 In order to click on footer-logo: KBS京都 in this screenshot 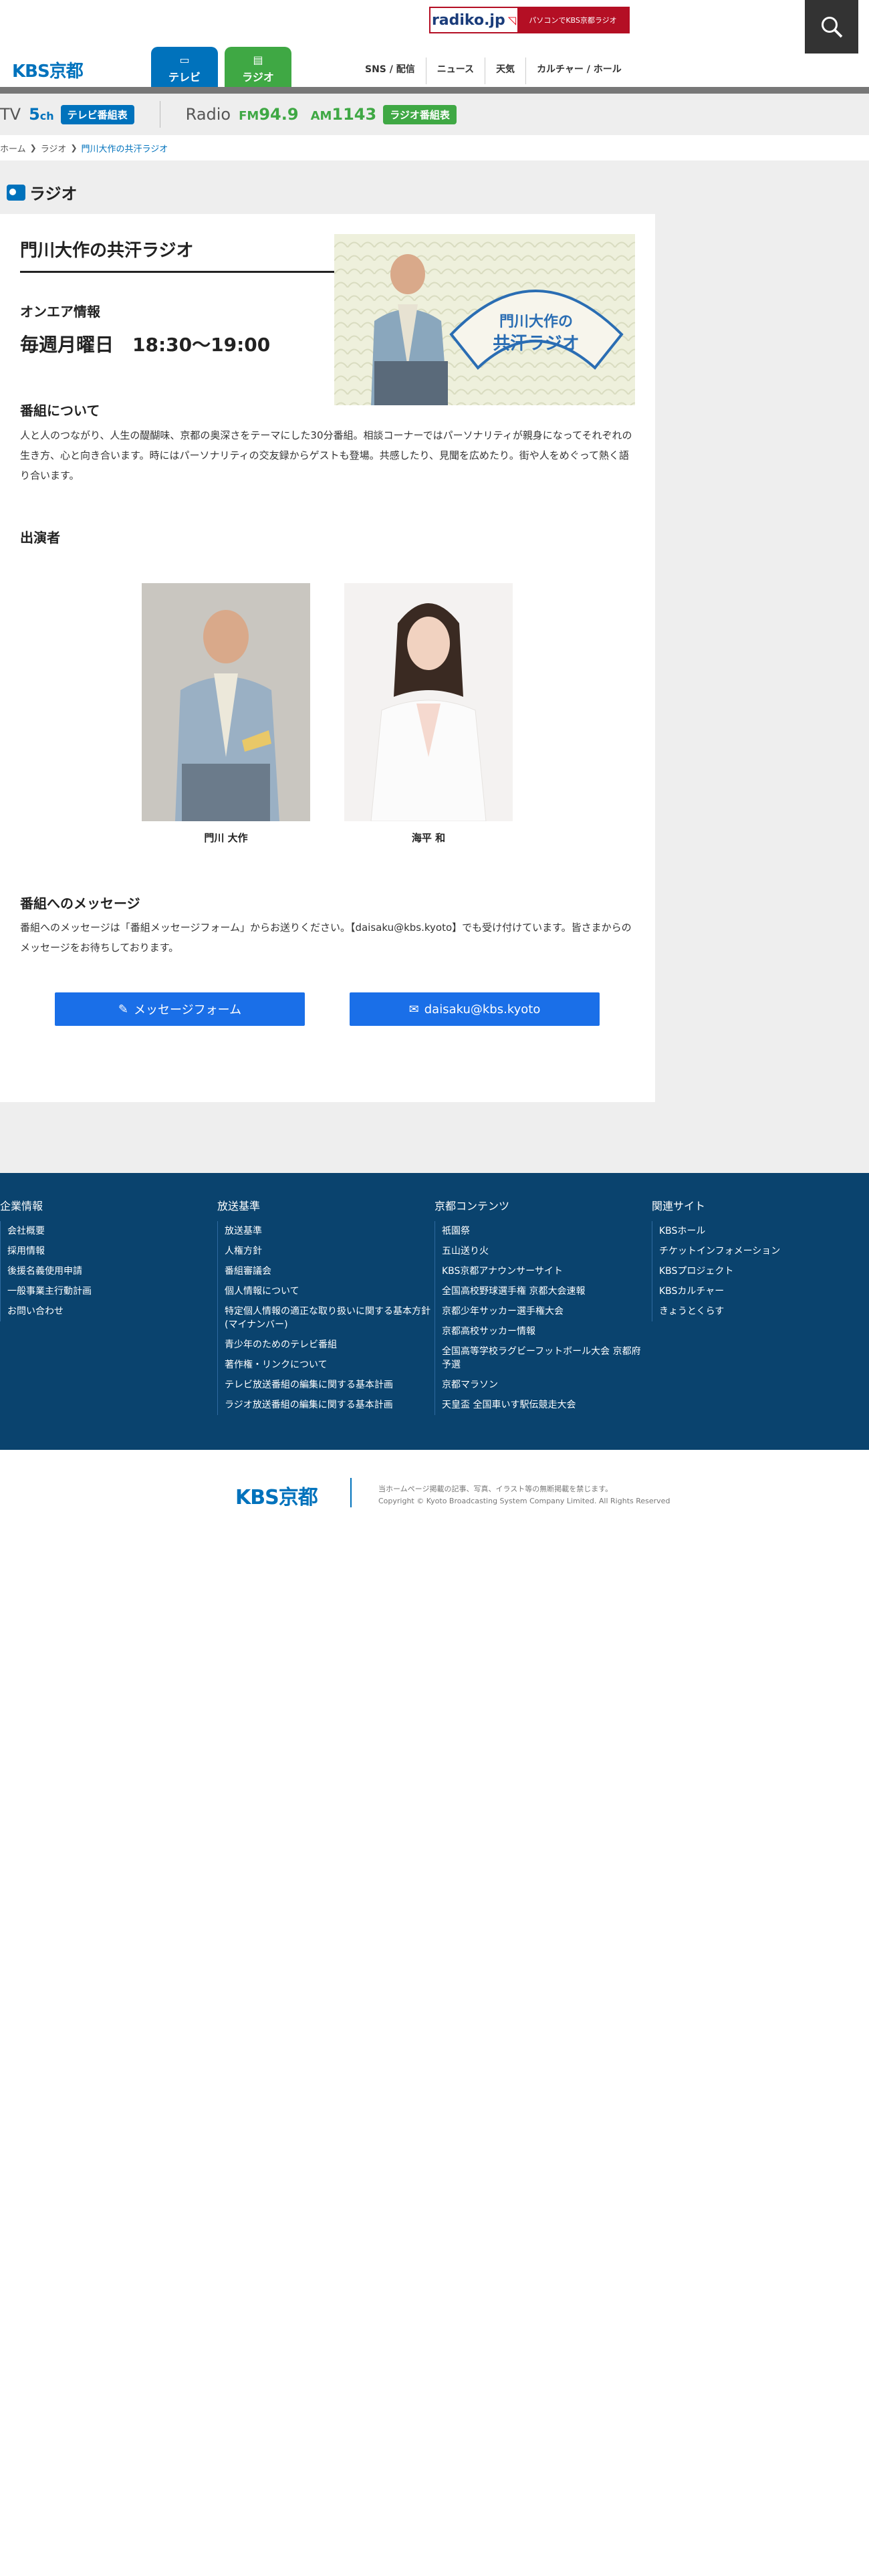, I will do `click(276, 1496)`.